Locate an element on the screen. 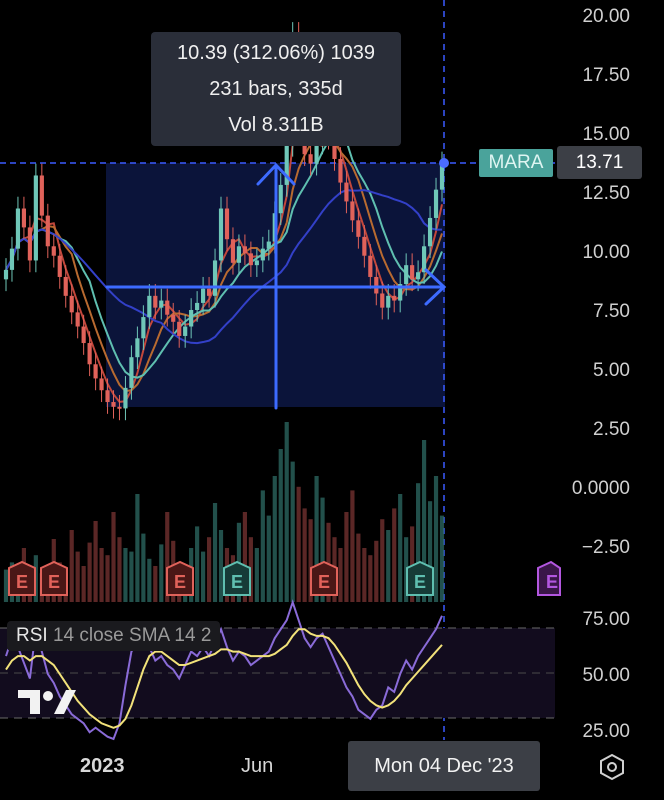 This screenshot has width=664, height=800. price-tick-label: 0.0000 is located at coordinates (601, 488).